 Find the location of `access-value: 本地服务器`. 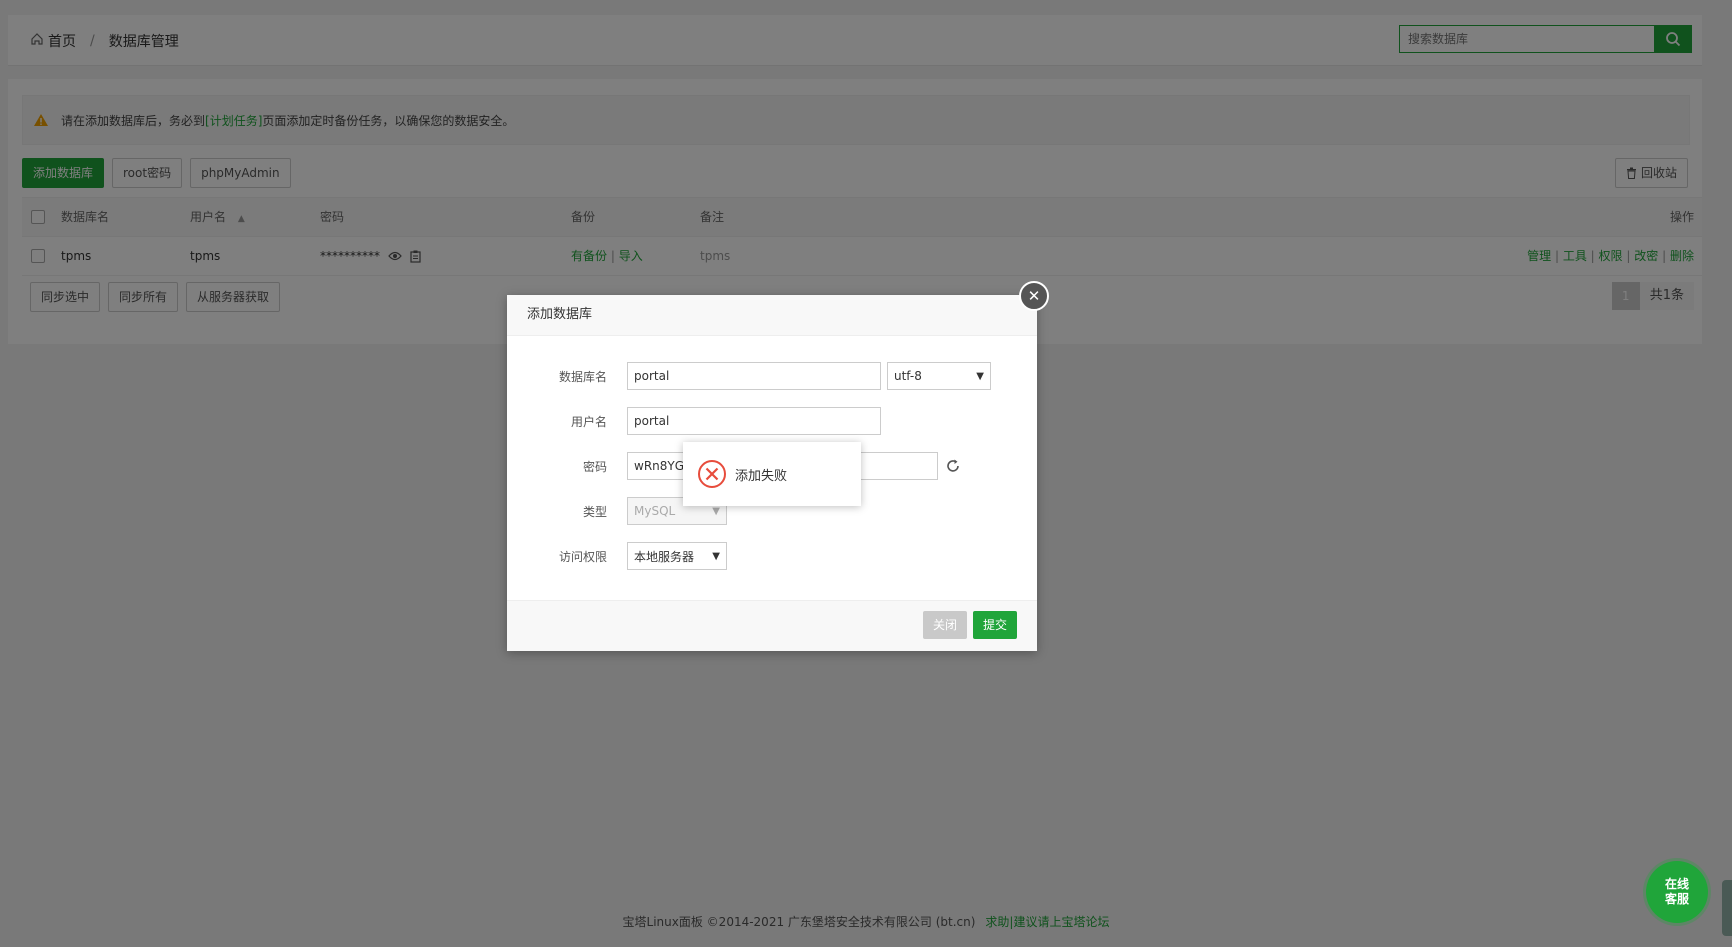

access-value: 本地服务器 is located at coordinates (664, 556).